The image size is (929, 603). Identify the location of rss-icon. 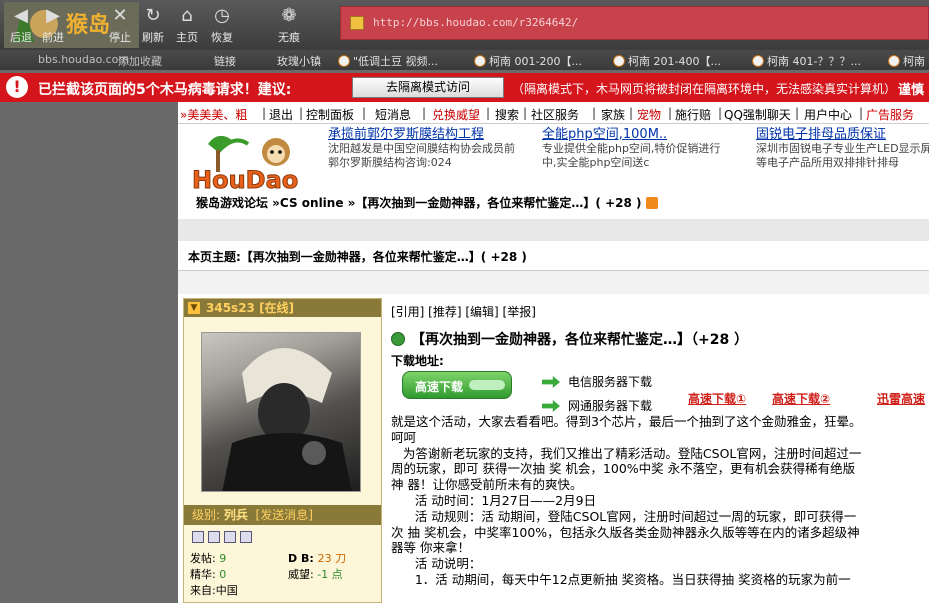
(651, 203).